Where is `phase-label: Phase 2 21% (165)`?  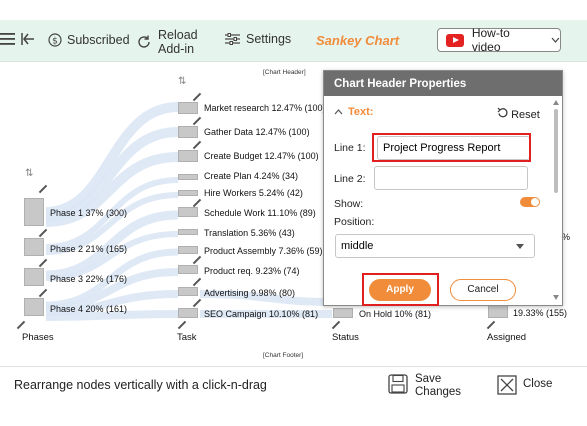 phase-label: Phase 2 21% (165) is located at coordinates (89, 249).